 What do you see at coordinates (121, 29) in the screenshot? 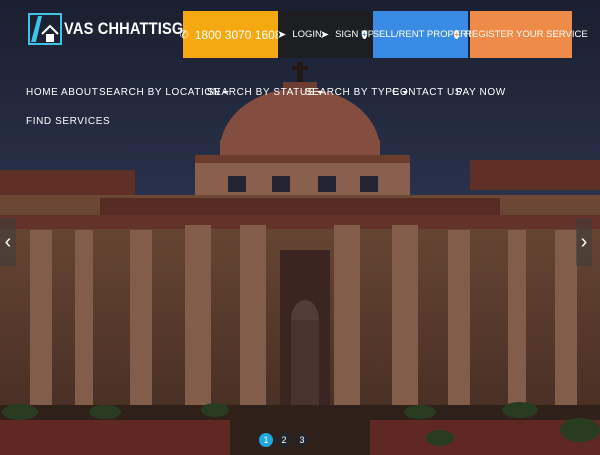
I see `brand-logo: VAS CHHATTISGARH` at bounding box center [121, 29].